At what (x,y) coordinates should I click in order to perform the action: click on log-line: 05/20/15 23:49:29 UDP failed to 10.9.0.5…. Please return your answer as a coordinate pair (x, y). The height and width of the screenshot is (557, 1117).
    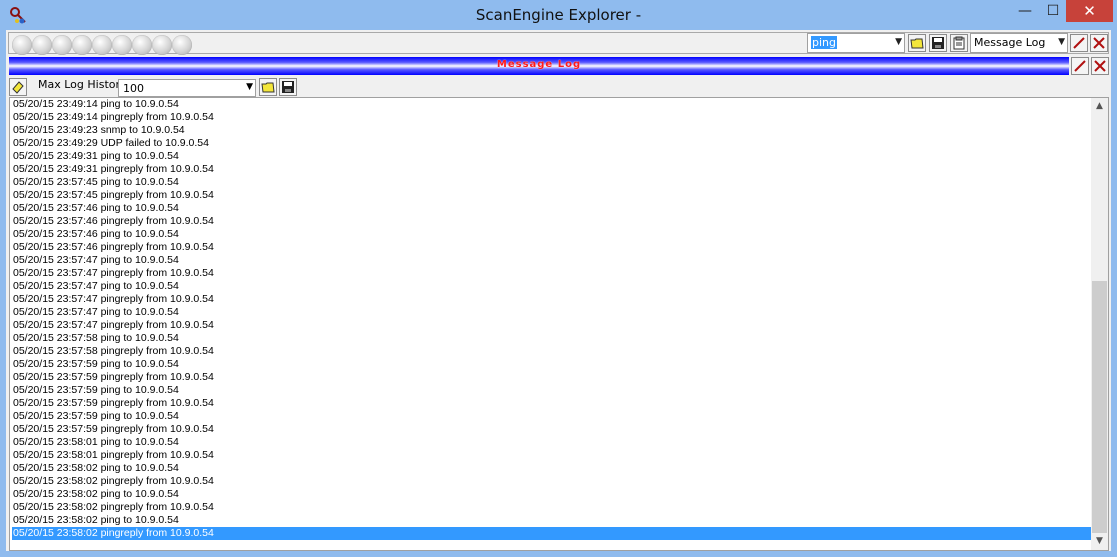
    Looking at the image, I should click on (552, 143).